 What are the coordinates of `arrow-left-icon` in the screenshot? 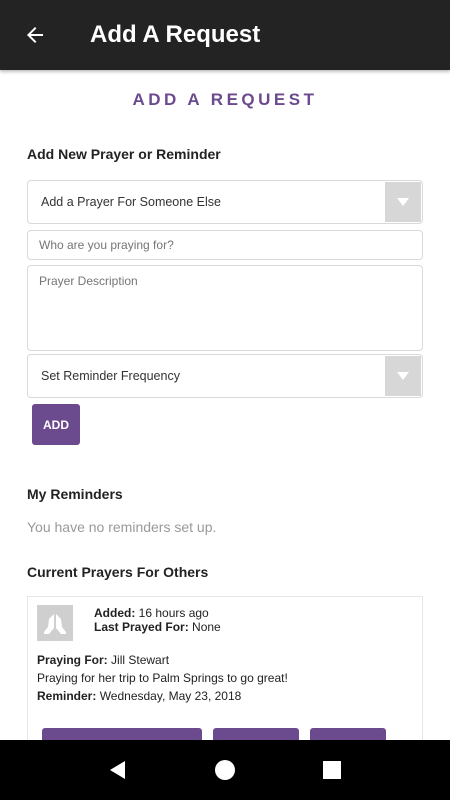 It's located at (35, 35).